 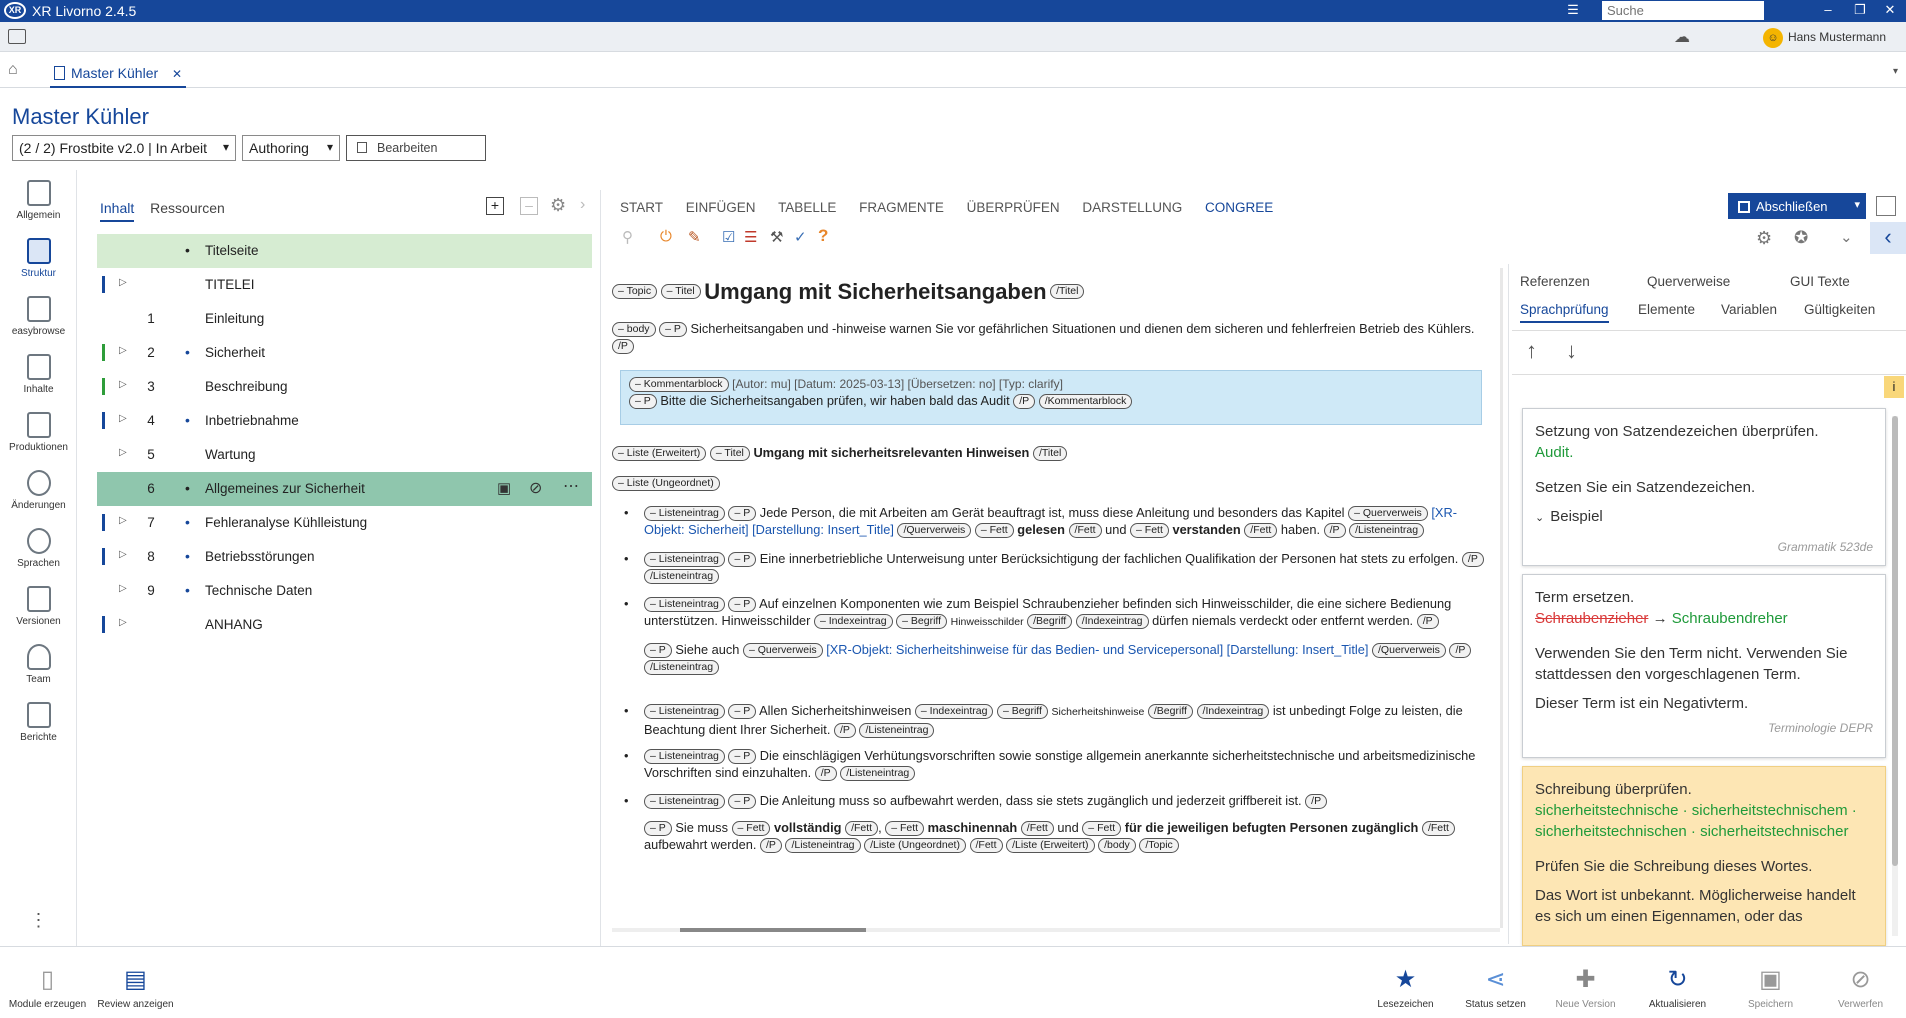 I want to click on tab-referenzen: Referenzen, so click(x=1555, y=281).